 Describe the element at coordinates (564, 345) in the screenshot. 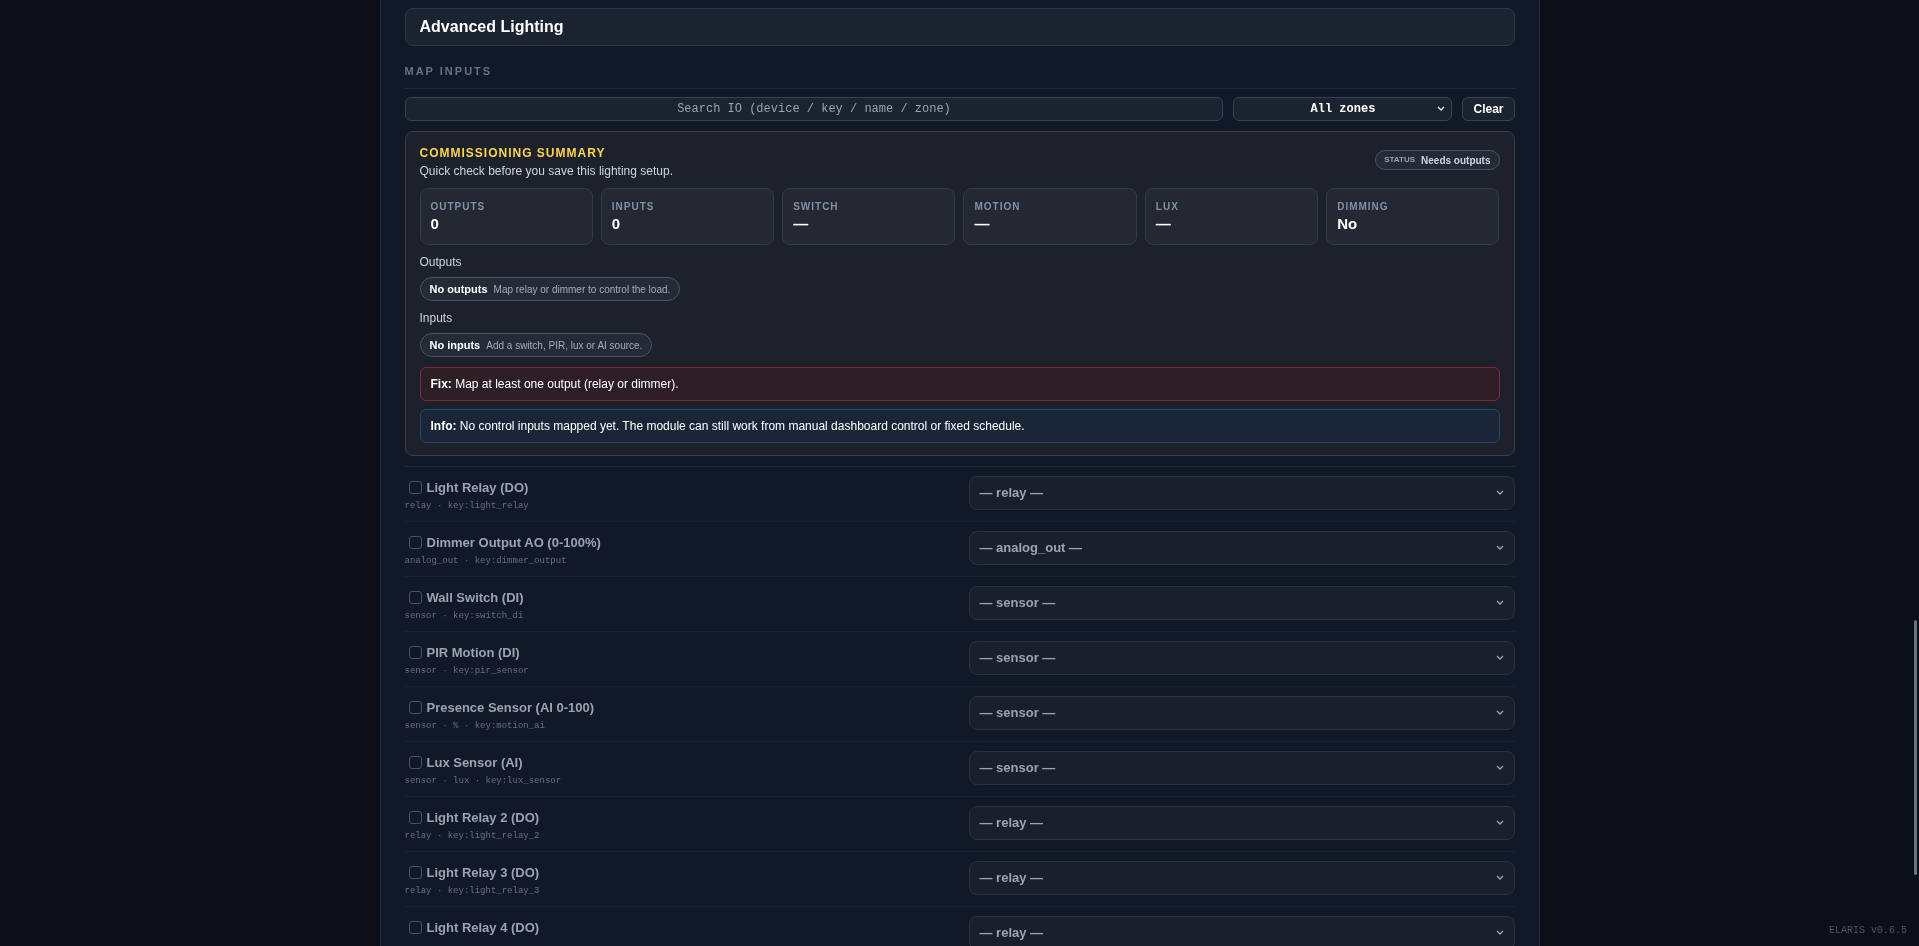

I see `chip-text: Add a switch, PIR, lux or AI source.` at that location.